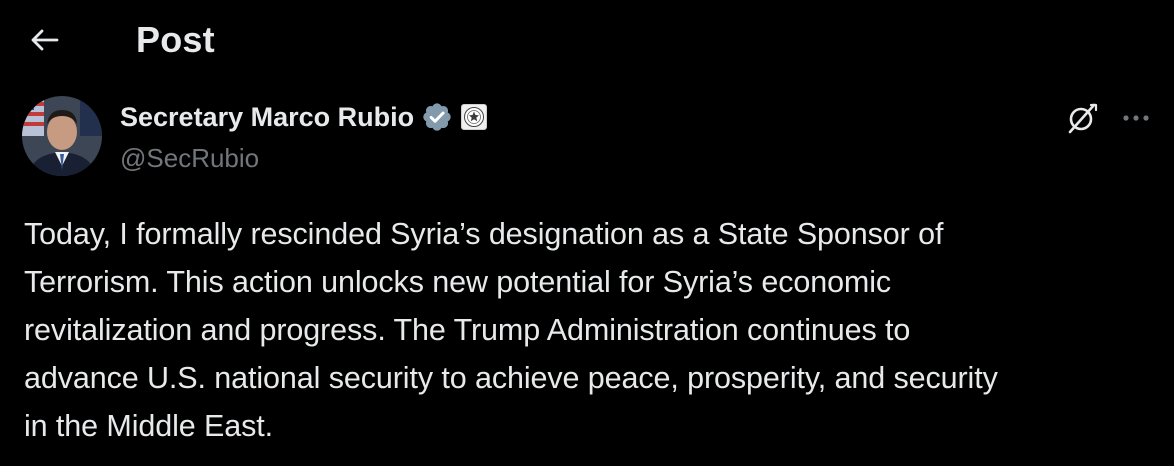 The height and width of the screenshot is (466, 1174). I want to click on more-horizontal-icon, so click(1136, 118).